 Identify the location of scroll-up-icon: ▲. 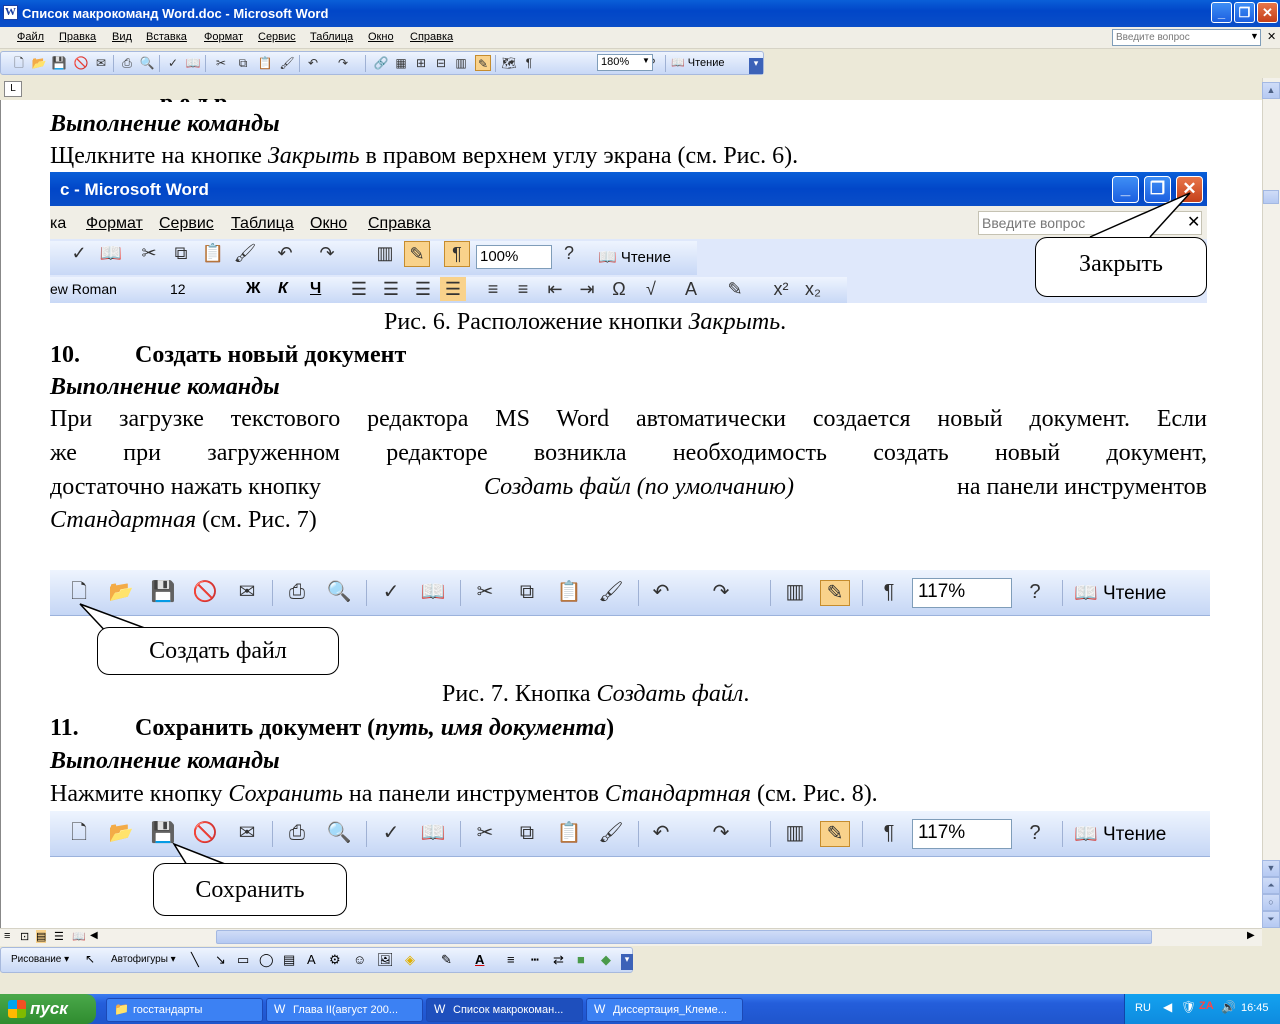
(1271, 90).